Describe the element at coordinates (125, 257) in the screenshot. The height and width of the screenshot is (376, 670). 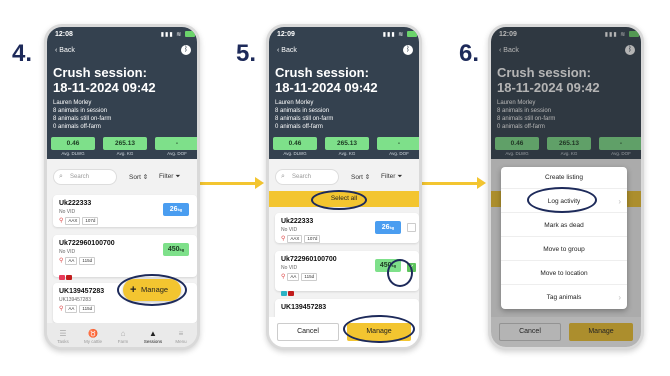
I see `list-item: Uk722960100700 No VID ⚲ AA 115d 450kg` at that location.